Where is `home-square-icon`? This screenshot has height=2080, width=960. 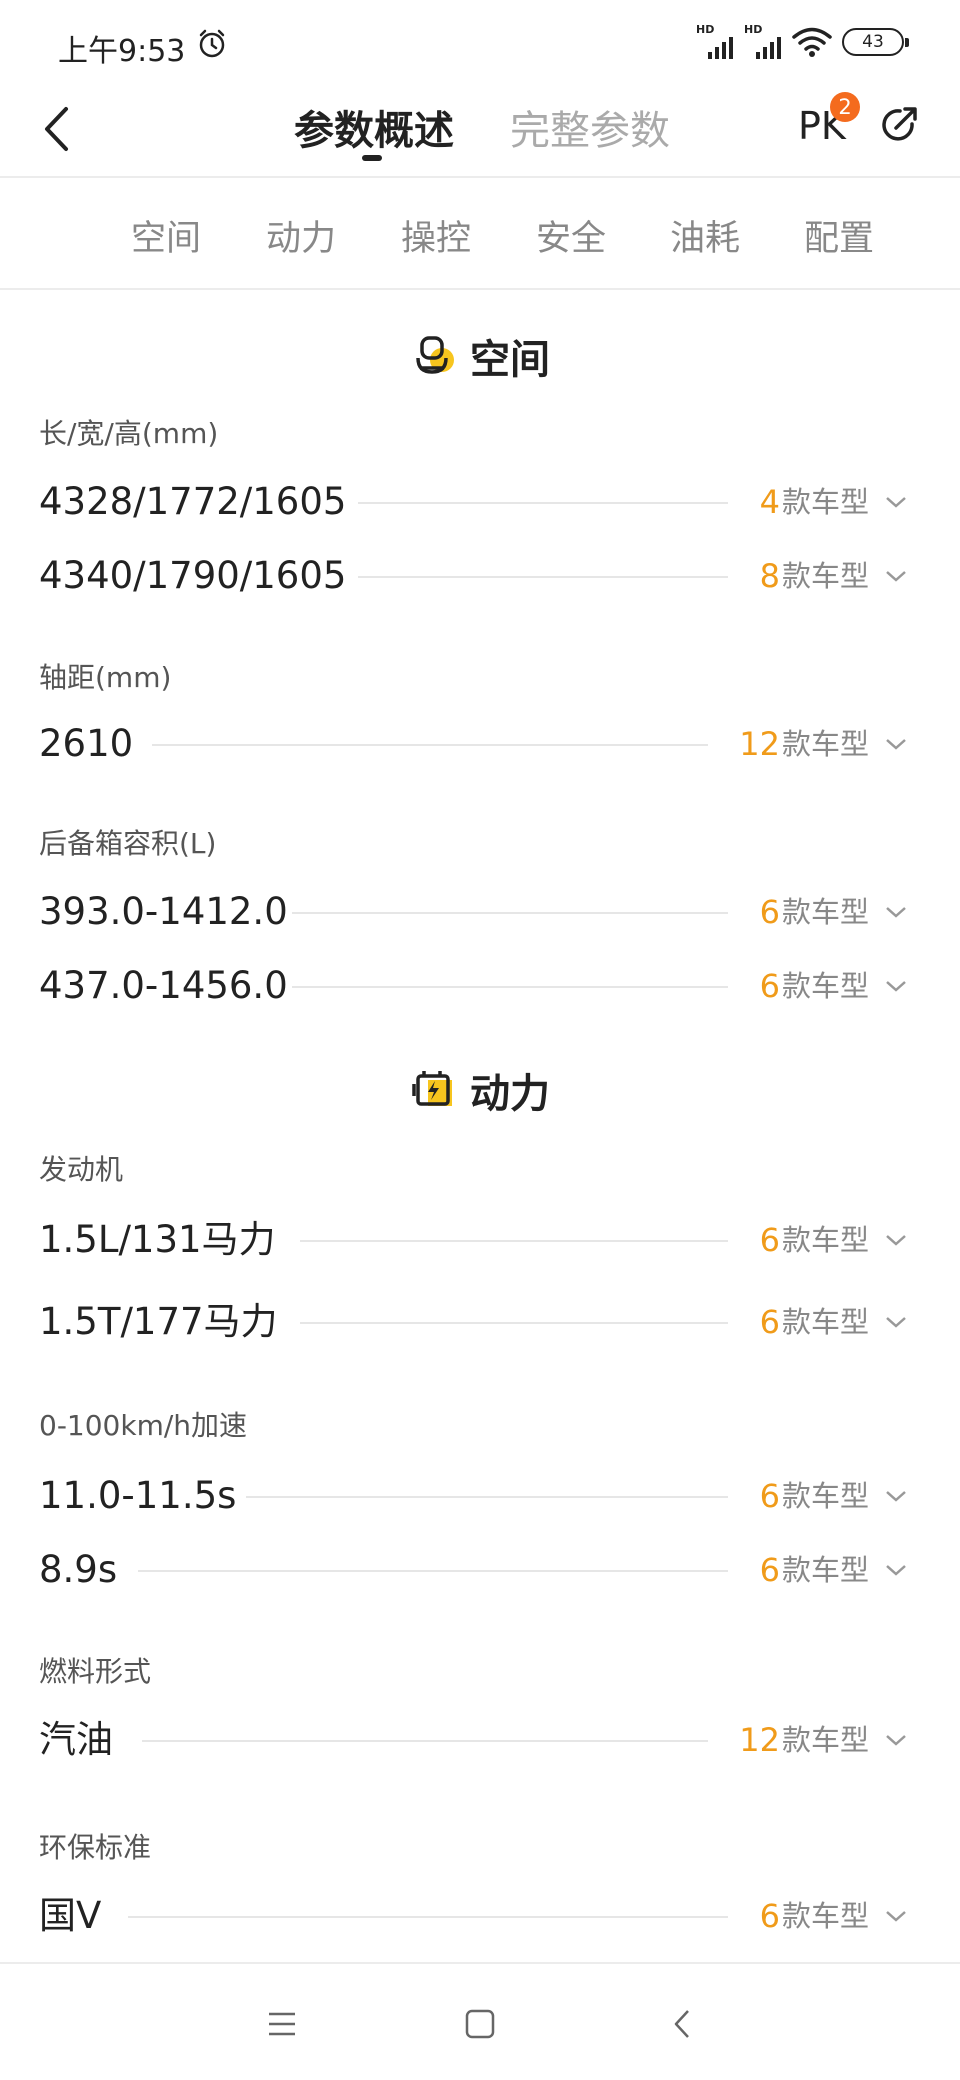 home-square-icon is located at coordinates (480, 2024).